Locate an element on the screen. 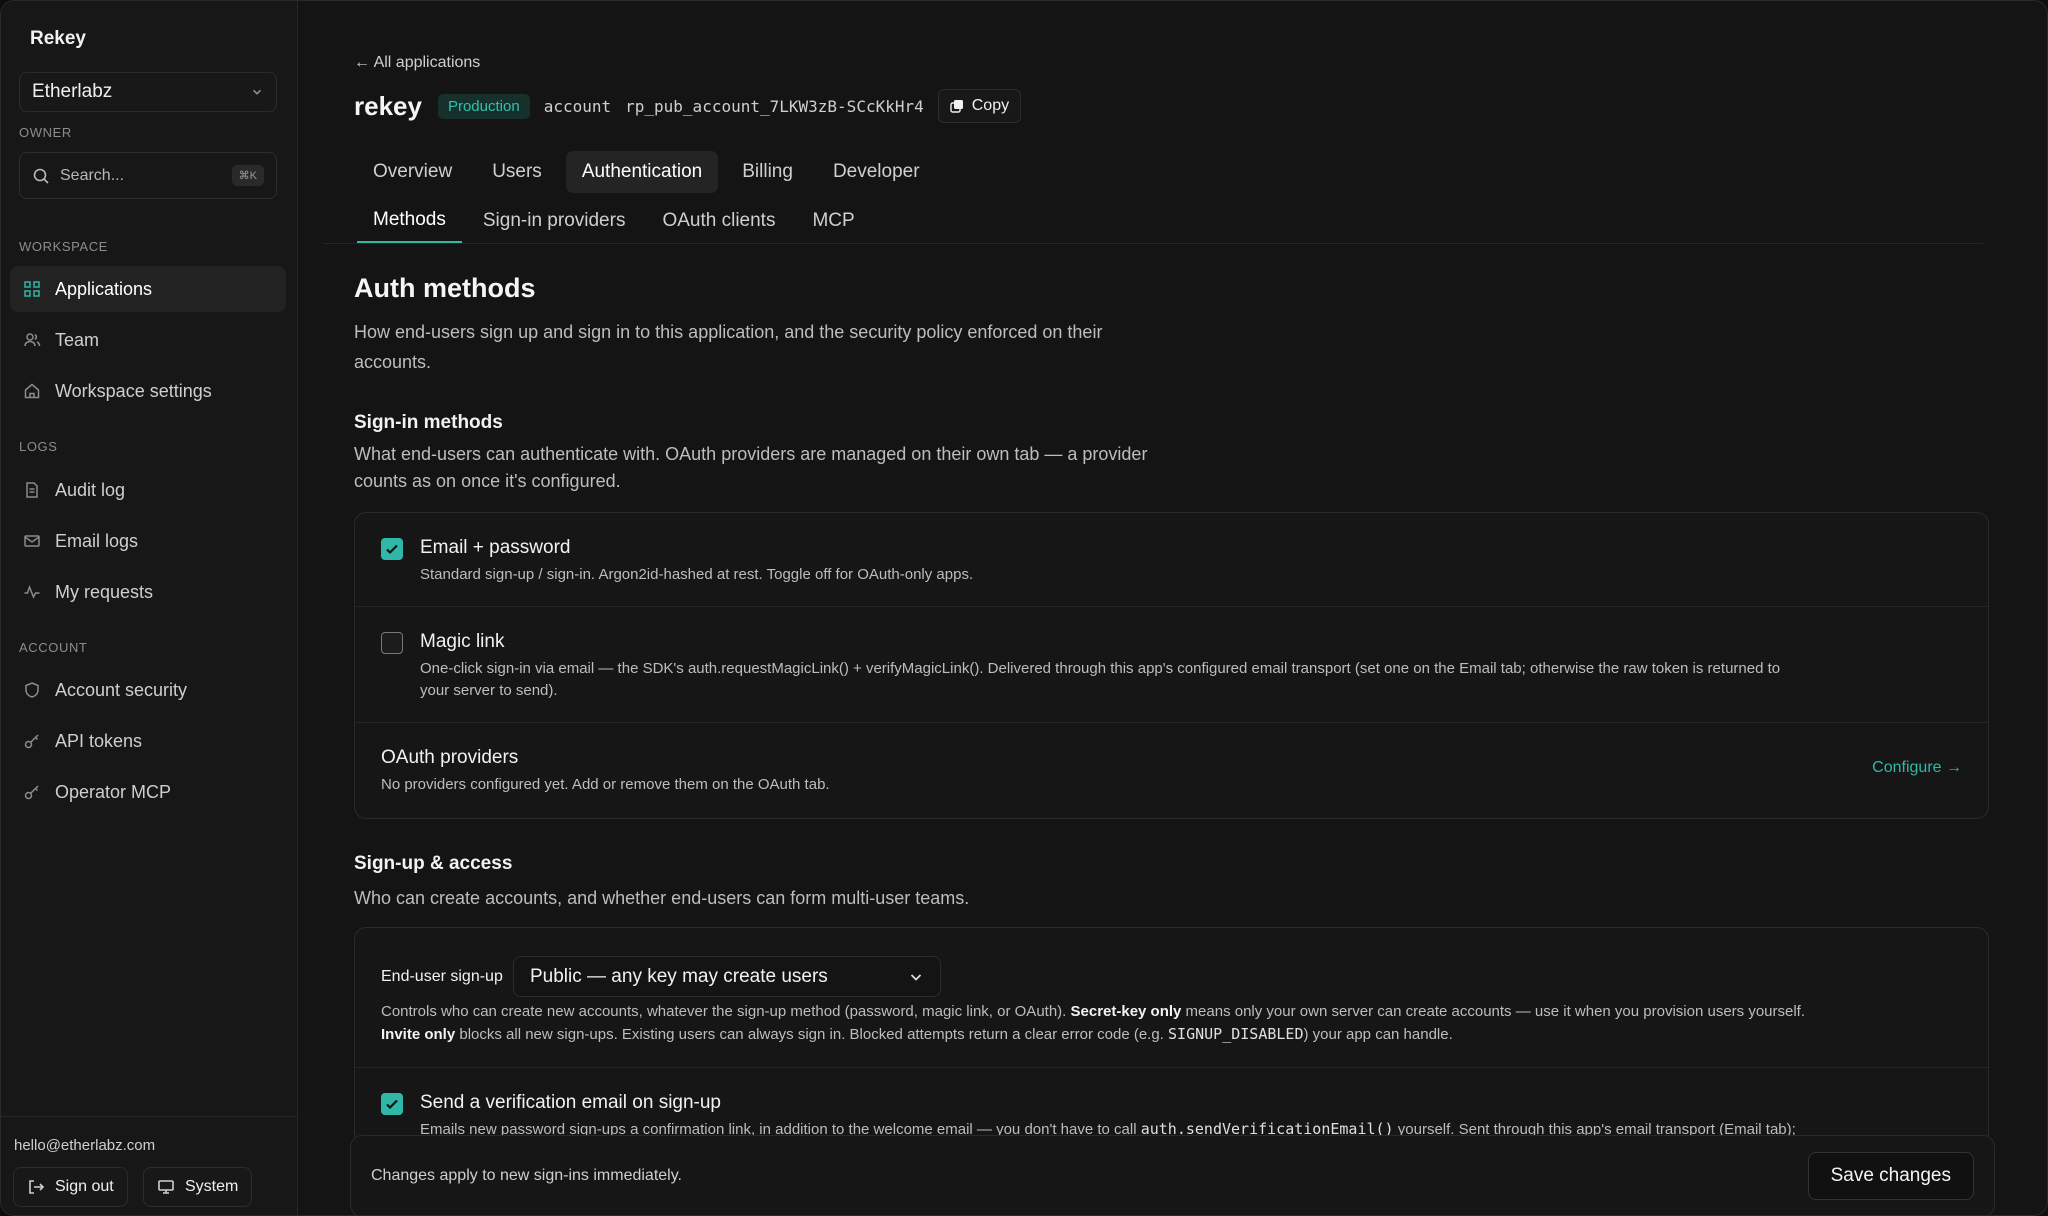  email-password-checkbox is located at coordinates (392, 549).